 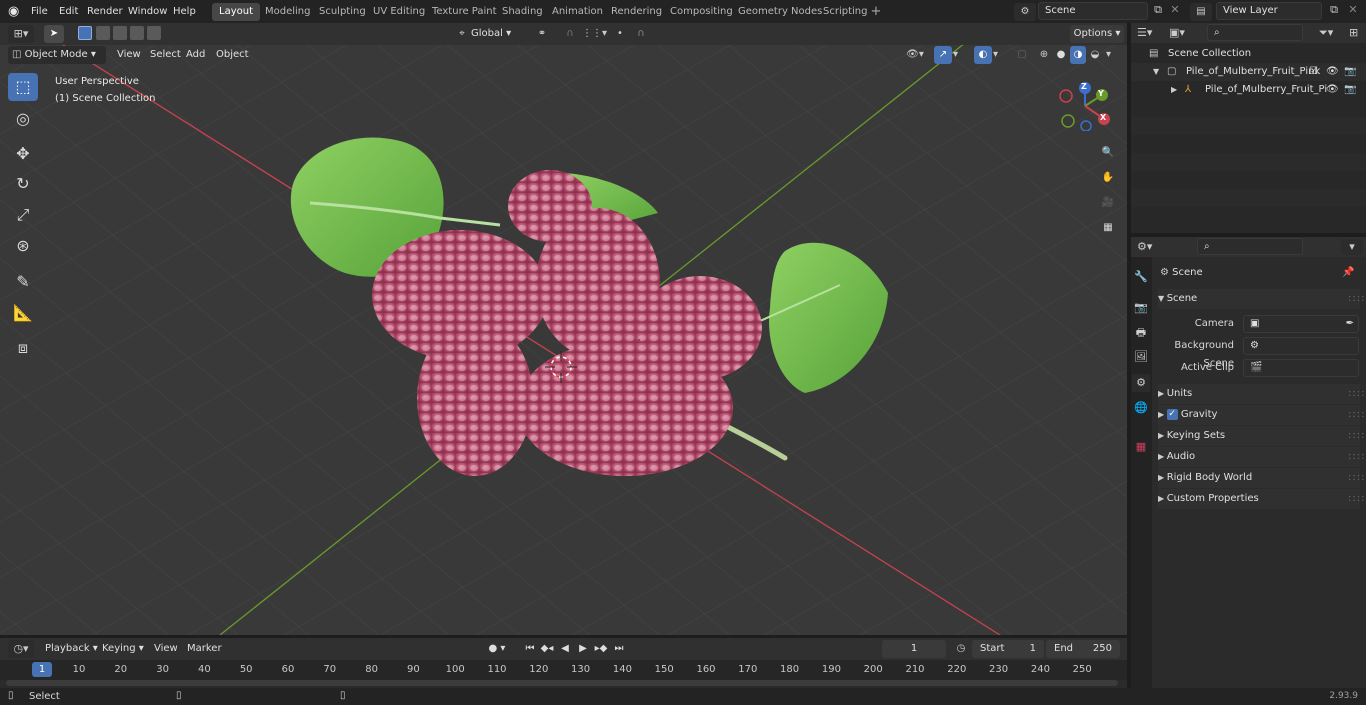 I want to click on play-reverse-icon: ◀, so click(x=565, y=649).